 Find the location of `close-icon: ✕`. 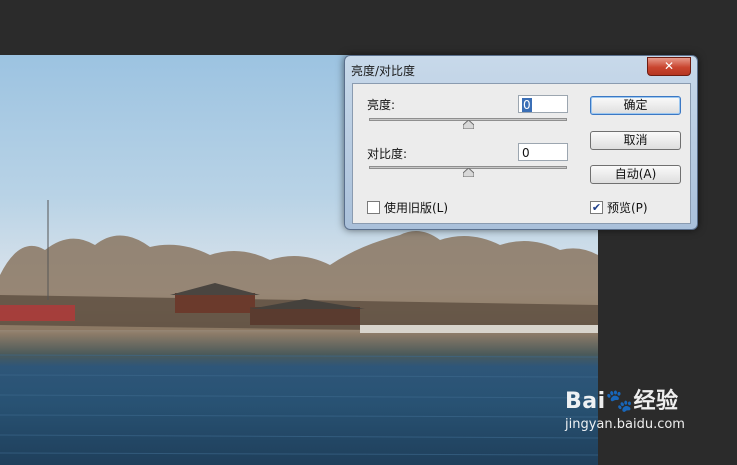

close-icon: ✕ is located at coordinates (669, 66).